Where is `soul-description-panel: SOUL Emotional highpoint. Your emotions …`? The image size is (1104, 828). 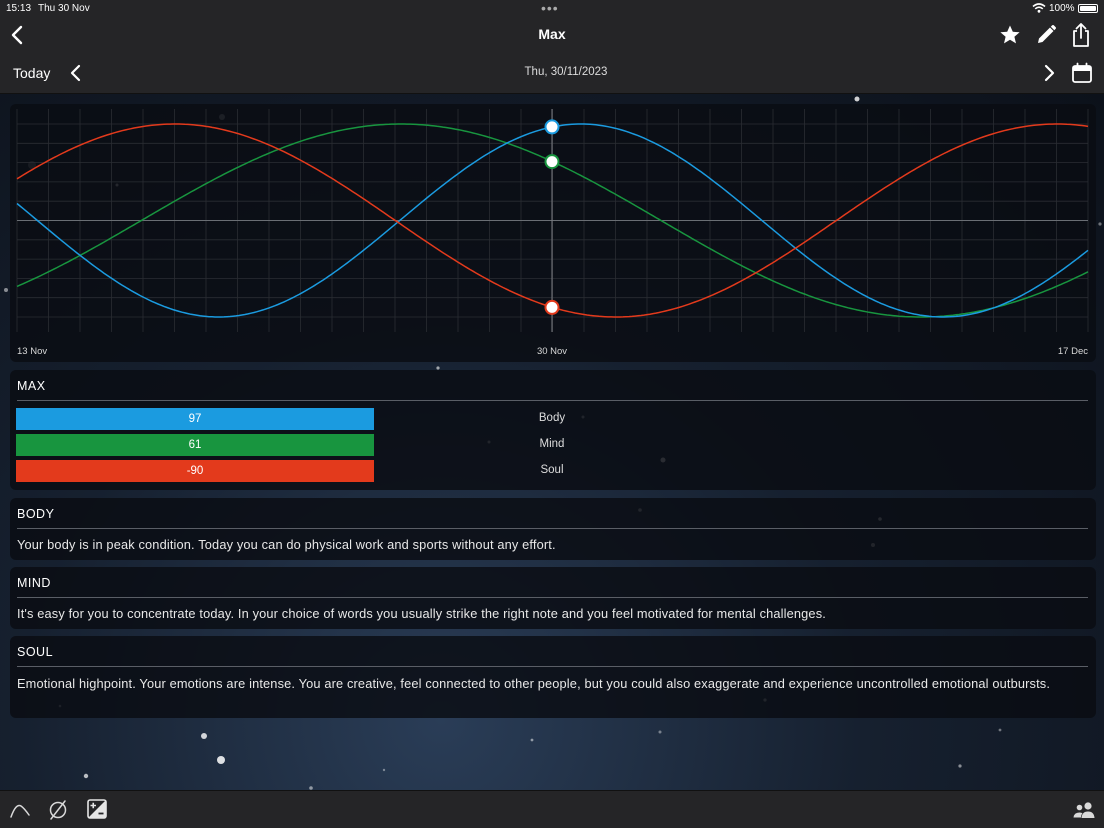
soul-description-panel: SOUL Emotional highpoint. Your emotions … is located at coordinates (553, 677).